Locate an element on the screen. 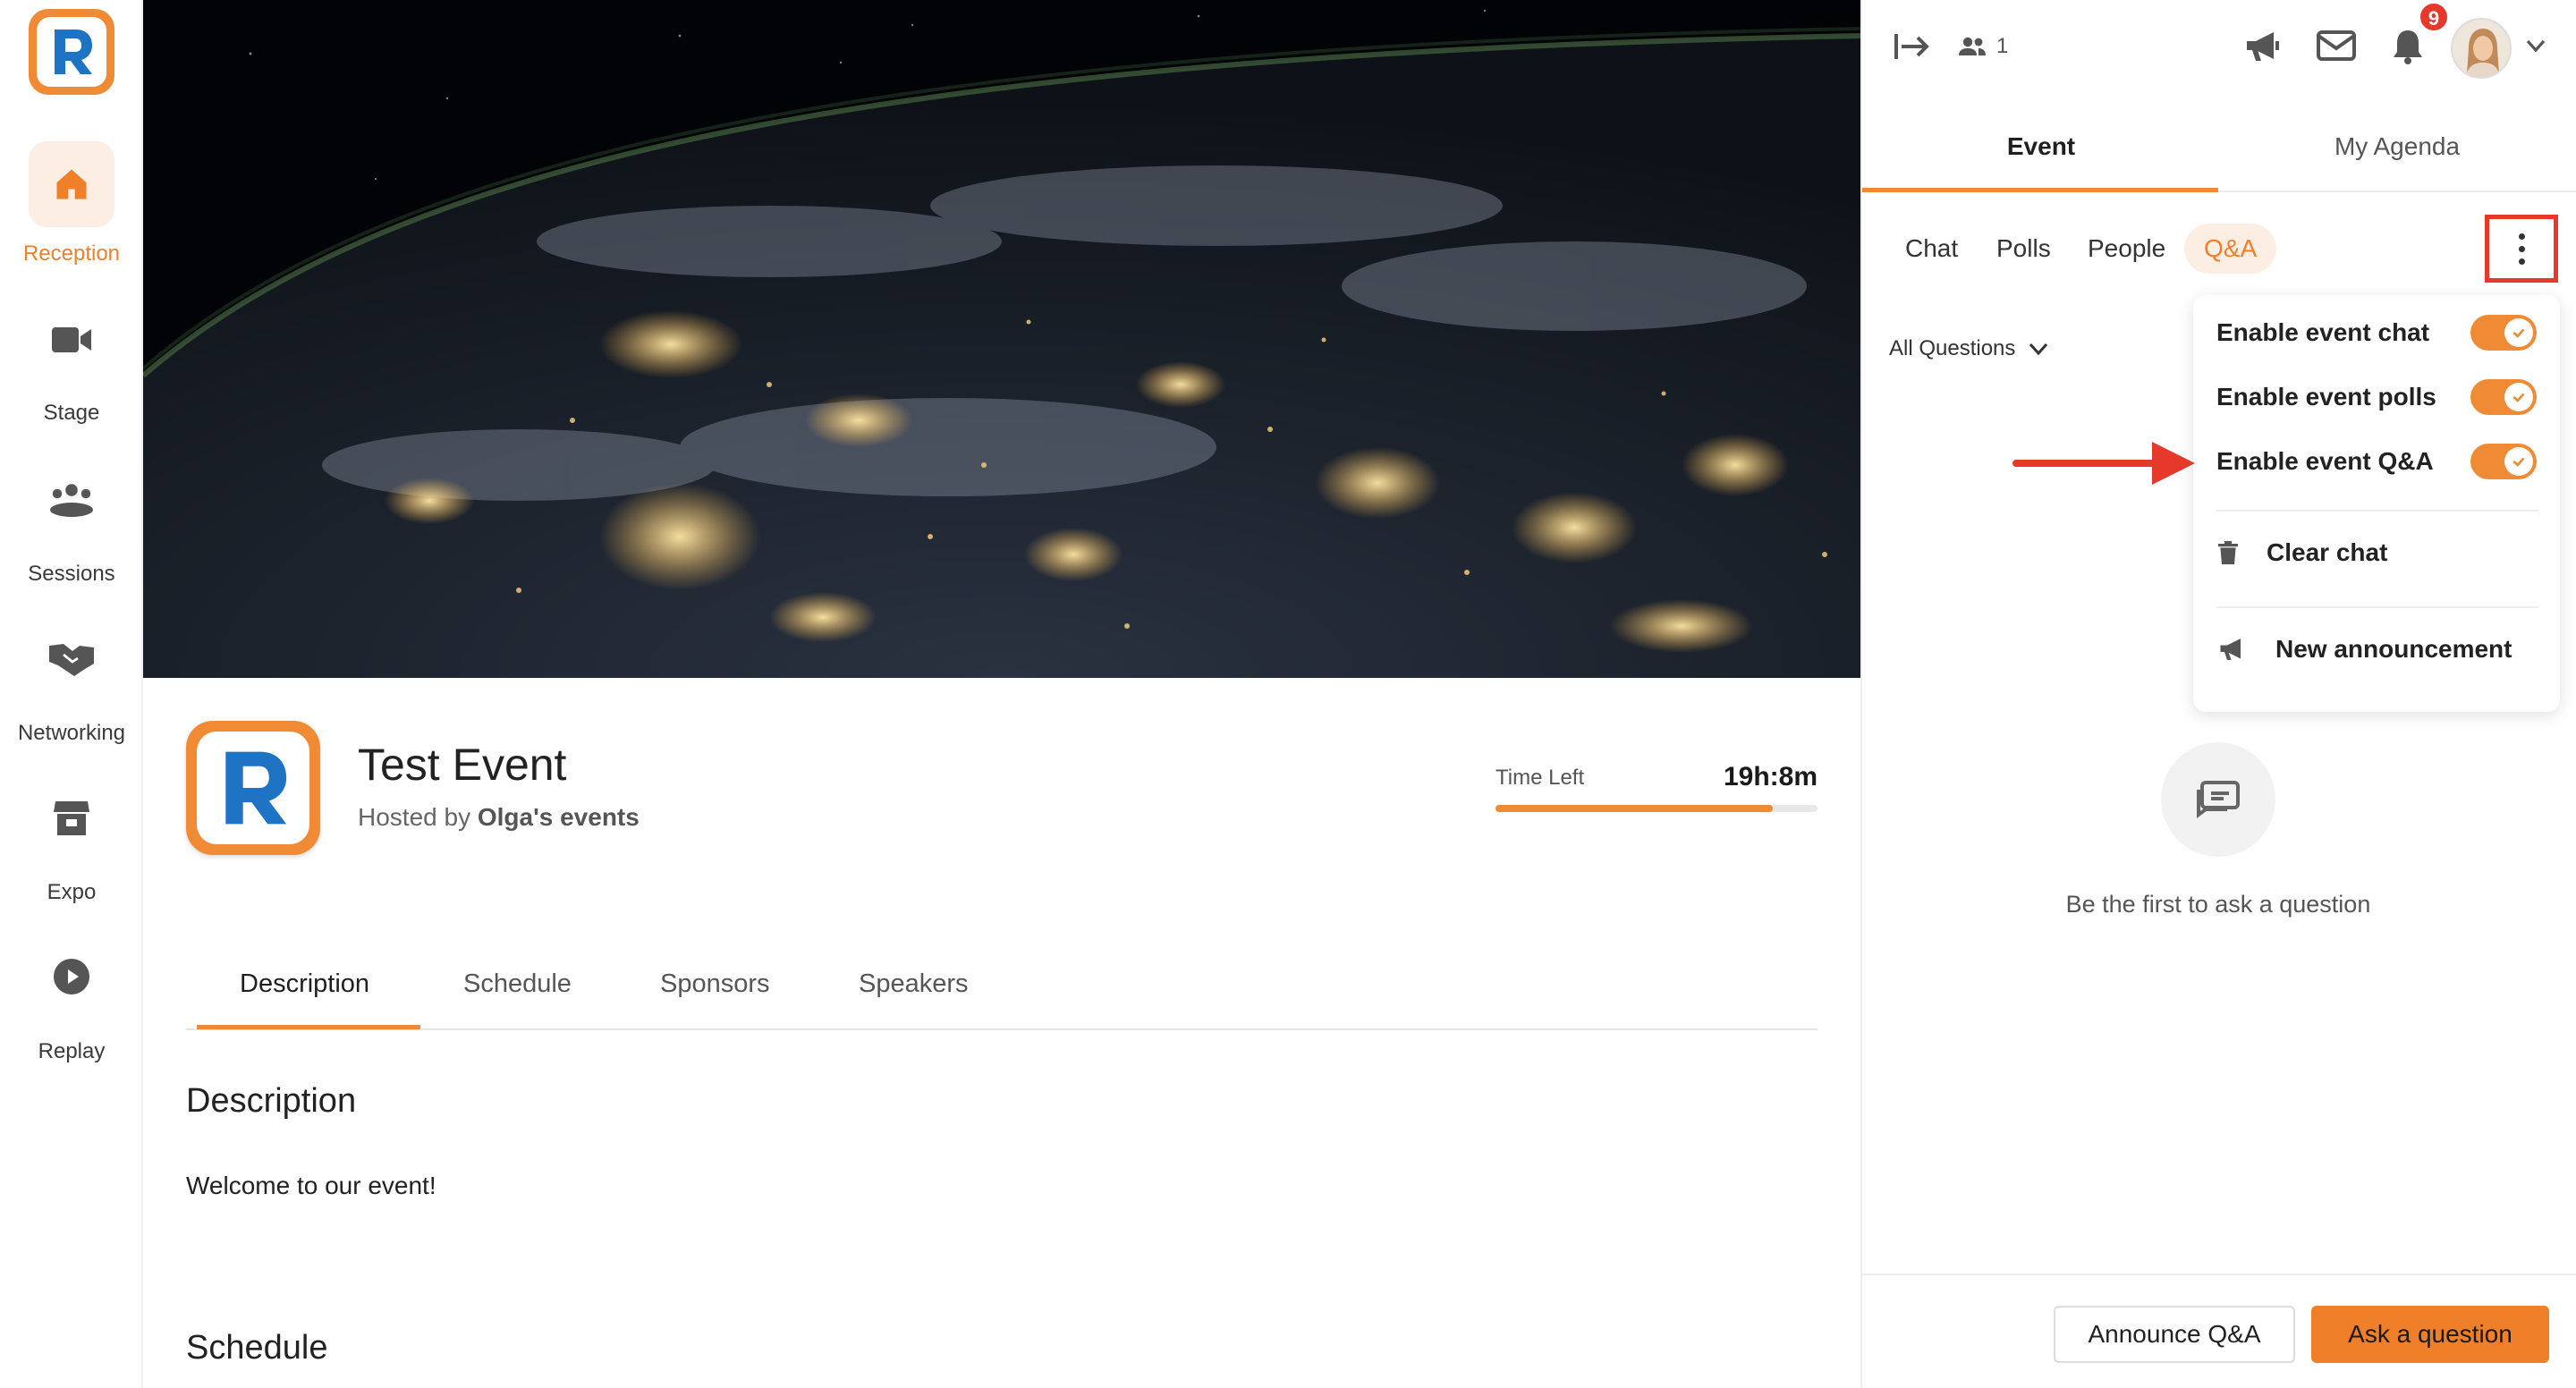 This screenshot has height=1388, width=2576. hosted-by-label: Hosted by is located at coordinates (414, 817).